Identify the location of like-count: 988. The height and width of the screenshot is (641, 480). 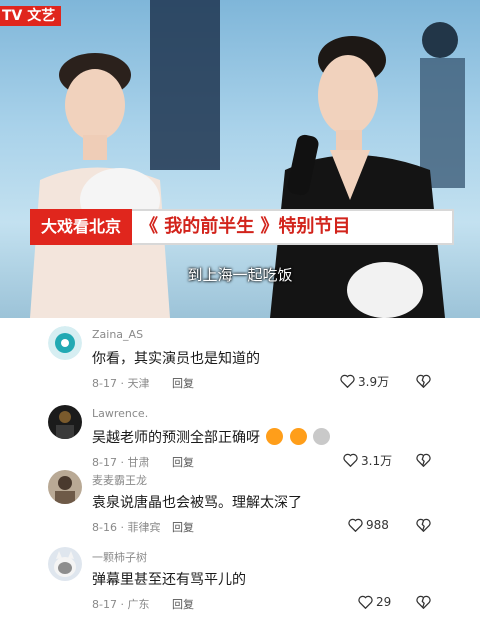
(377, 525).